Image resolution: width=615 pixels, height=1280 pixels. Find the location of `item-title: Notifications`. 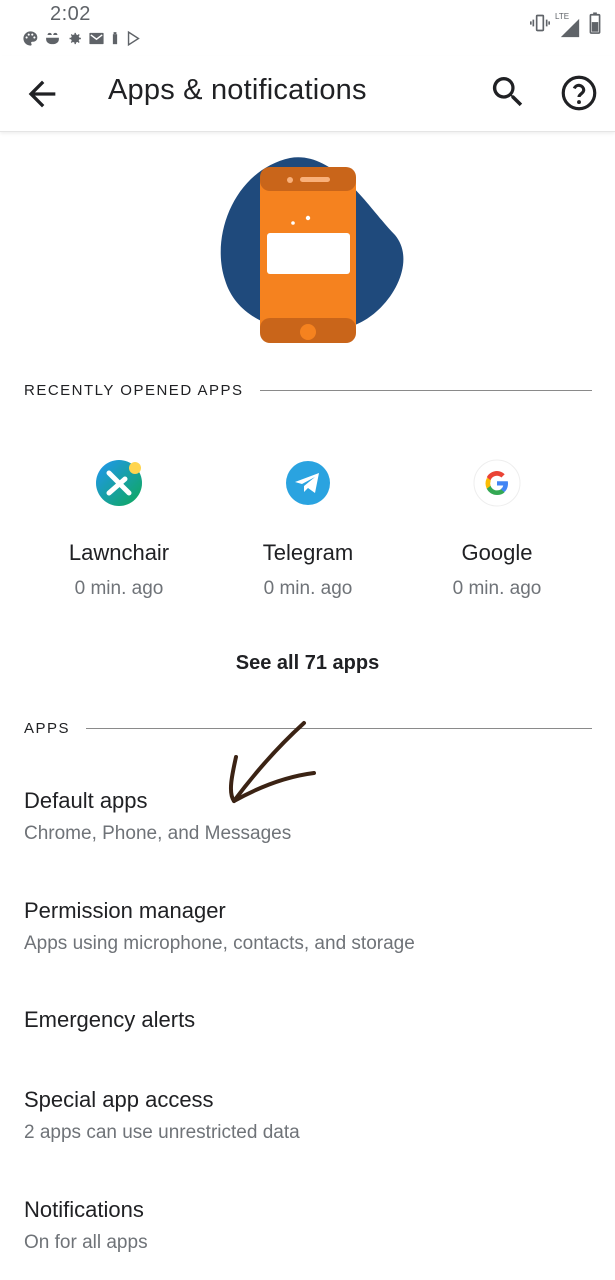

item-title: Notifications is located at coordinates (84, 1209).